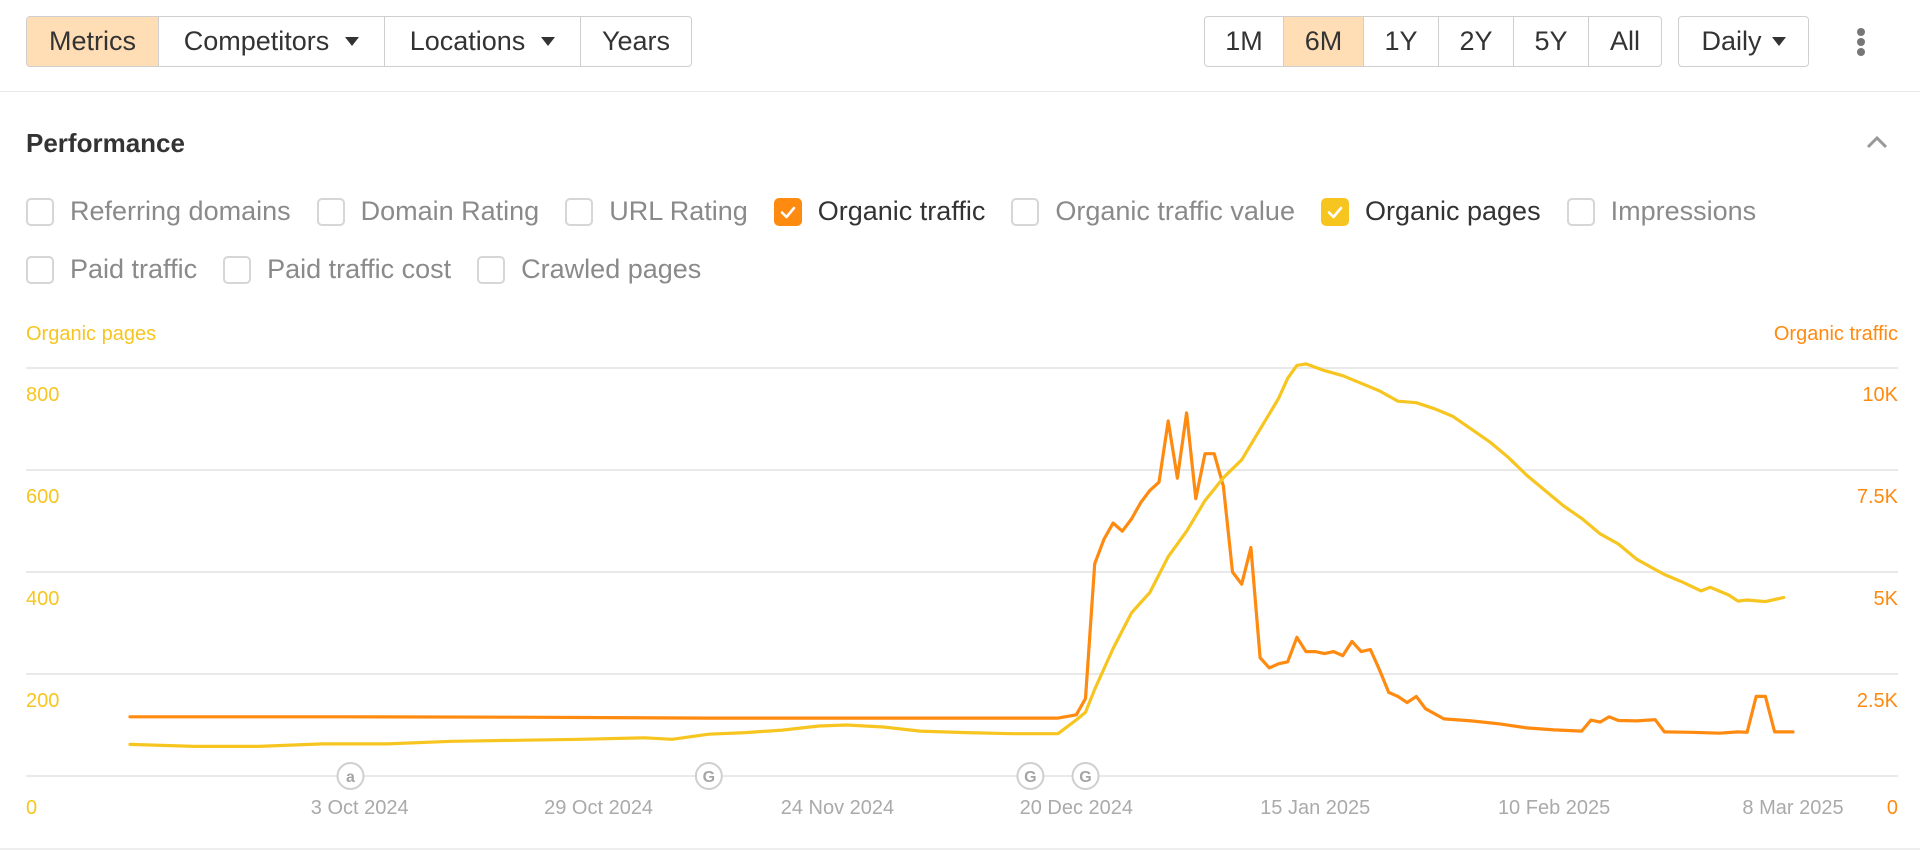 This screenshot has height=852, width=1920. I want to click on annotation-label: a, so click(350, 777).